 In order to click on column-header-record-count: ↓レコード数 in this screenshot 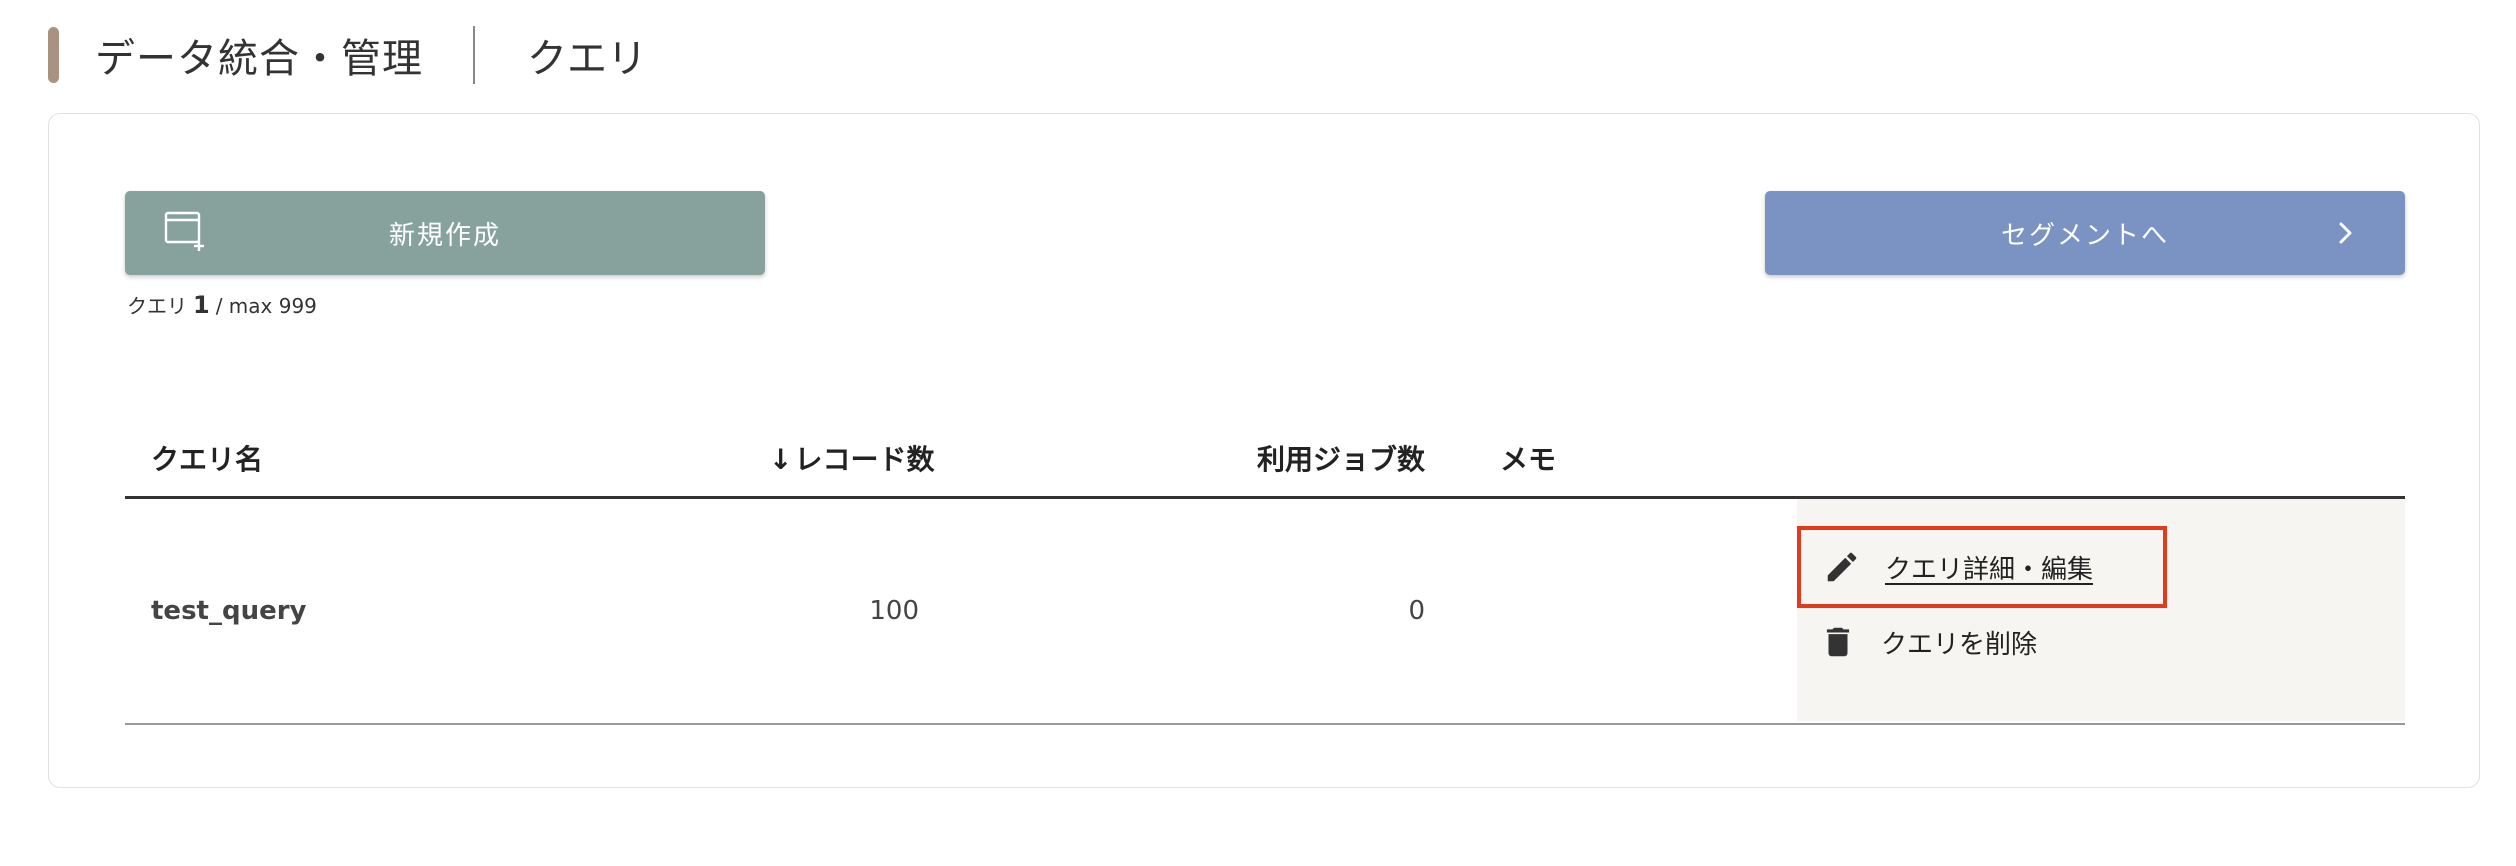, I will do `click(851, 458)`.